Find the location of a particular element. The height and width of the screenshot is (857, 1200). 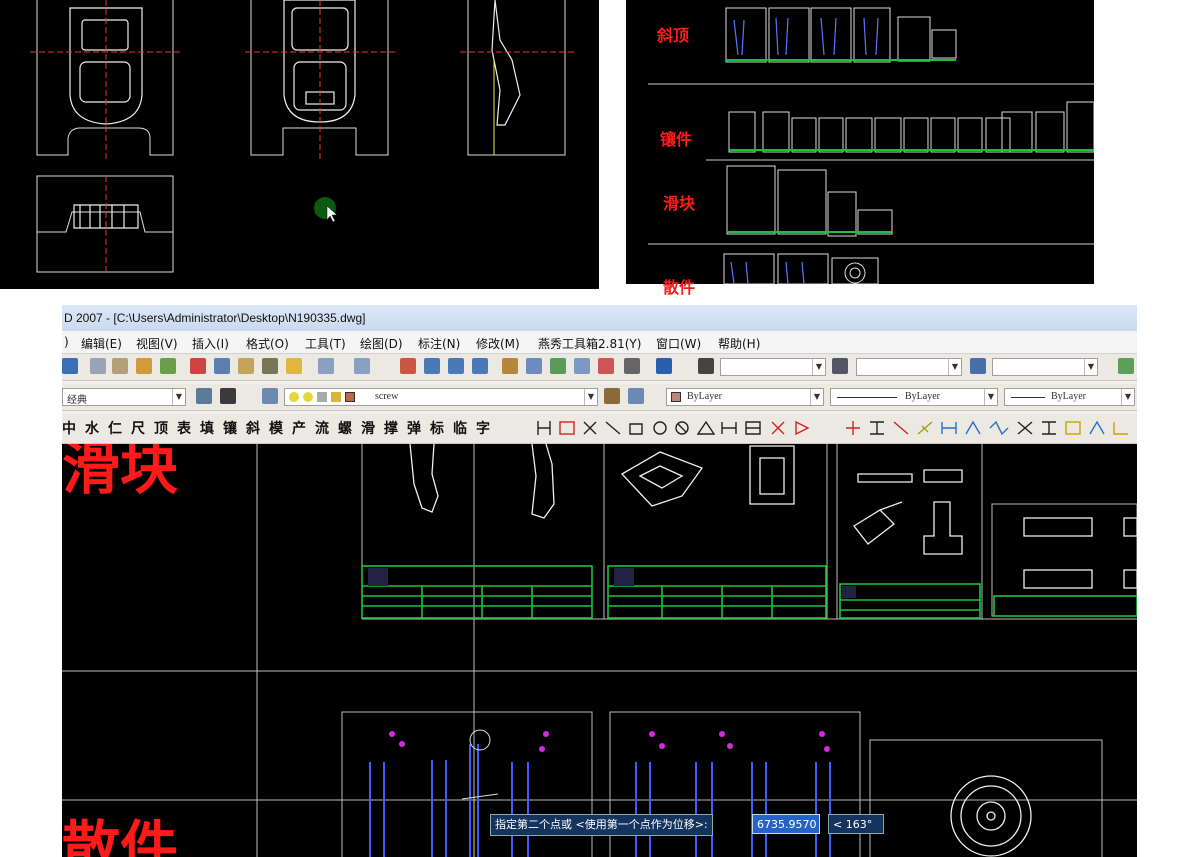

angle-input: < 163° is located at coordinates (856, 824).